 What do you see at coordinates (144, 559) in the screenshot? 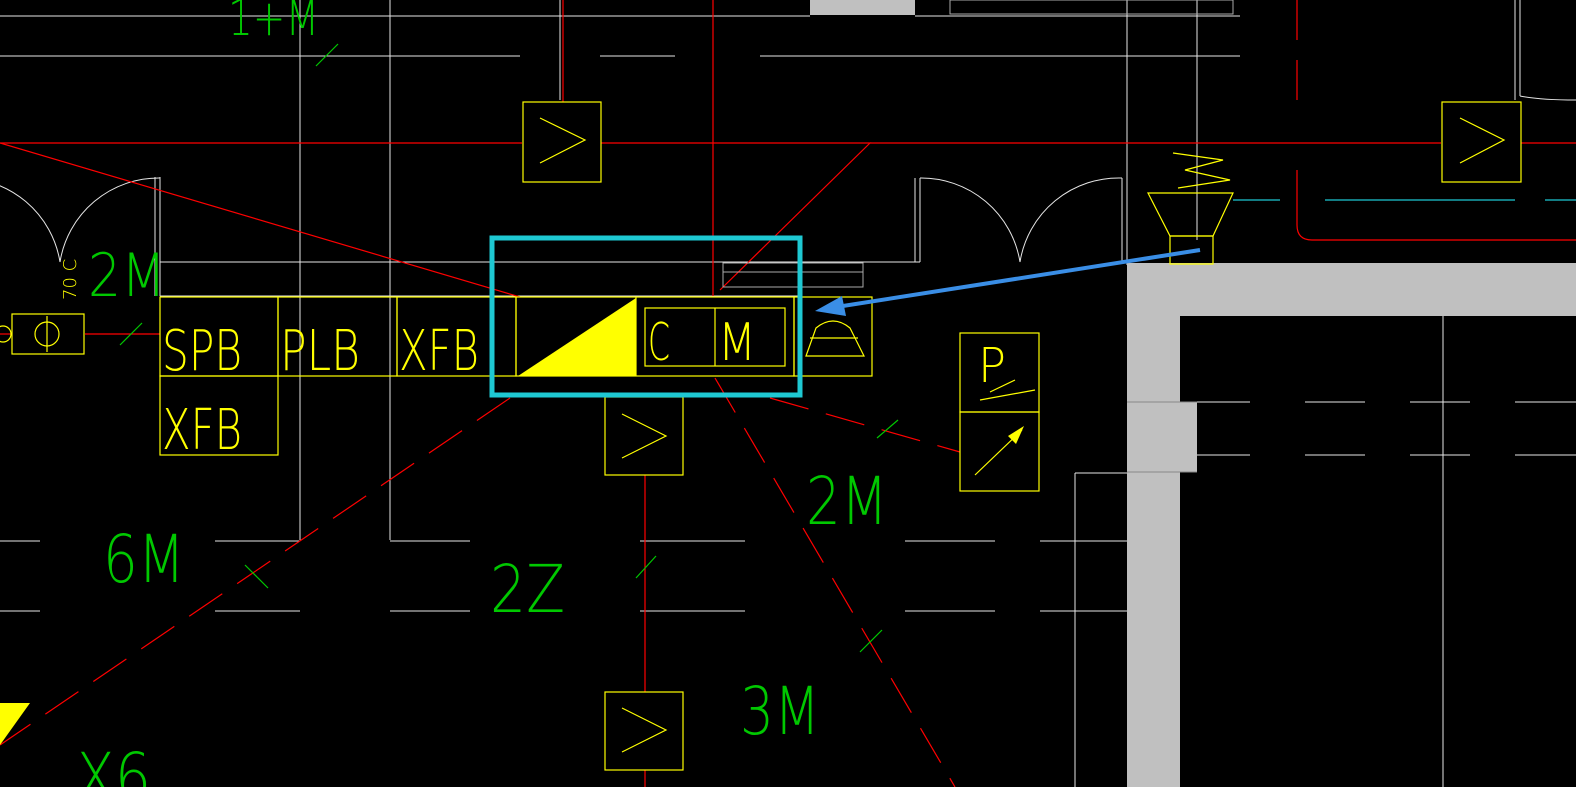
I see `label-left-6m: 6M` at bounding box center [144, 559].